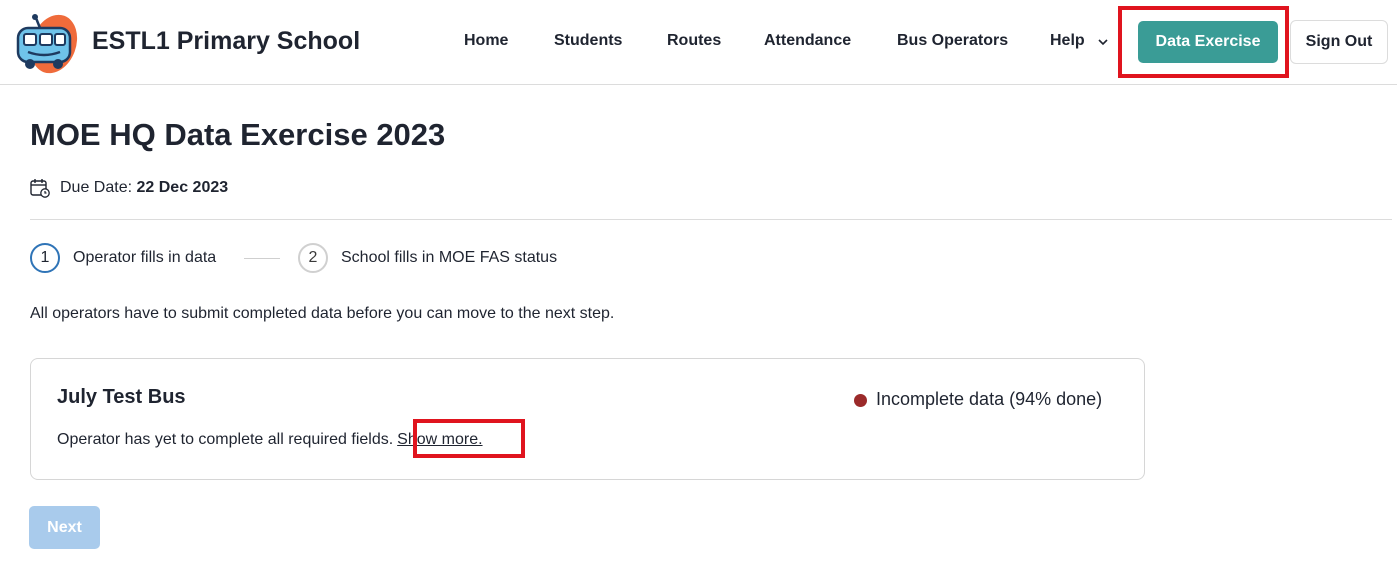  What do you see at coordinates (449, 257) in the screenshot?
I see `step-2-label: School fills in MOE FAS status` at bounding box center [449, 257].